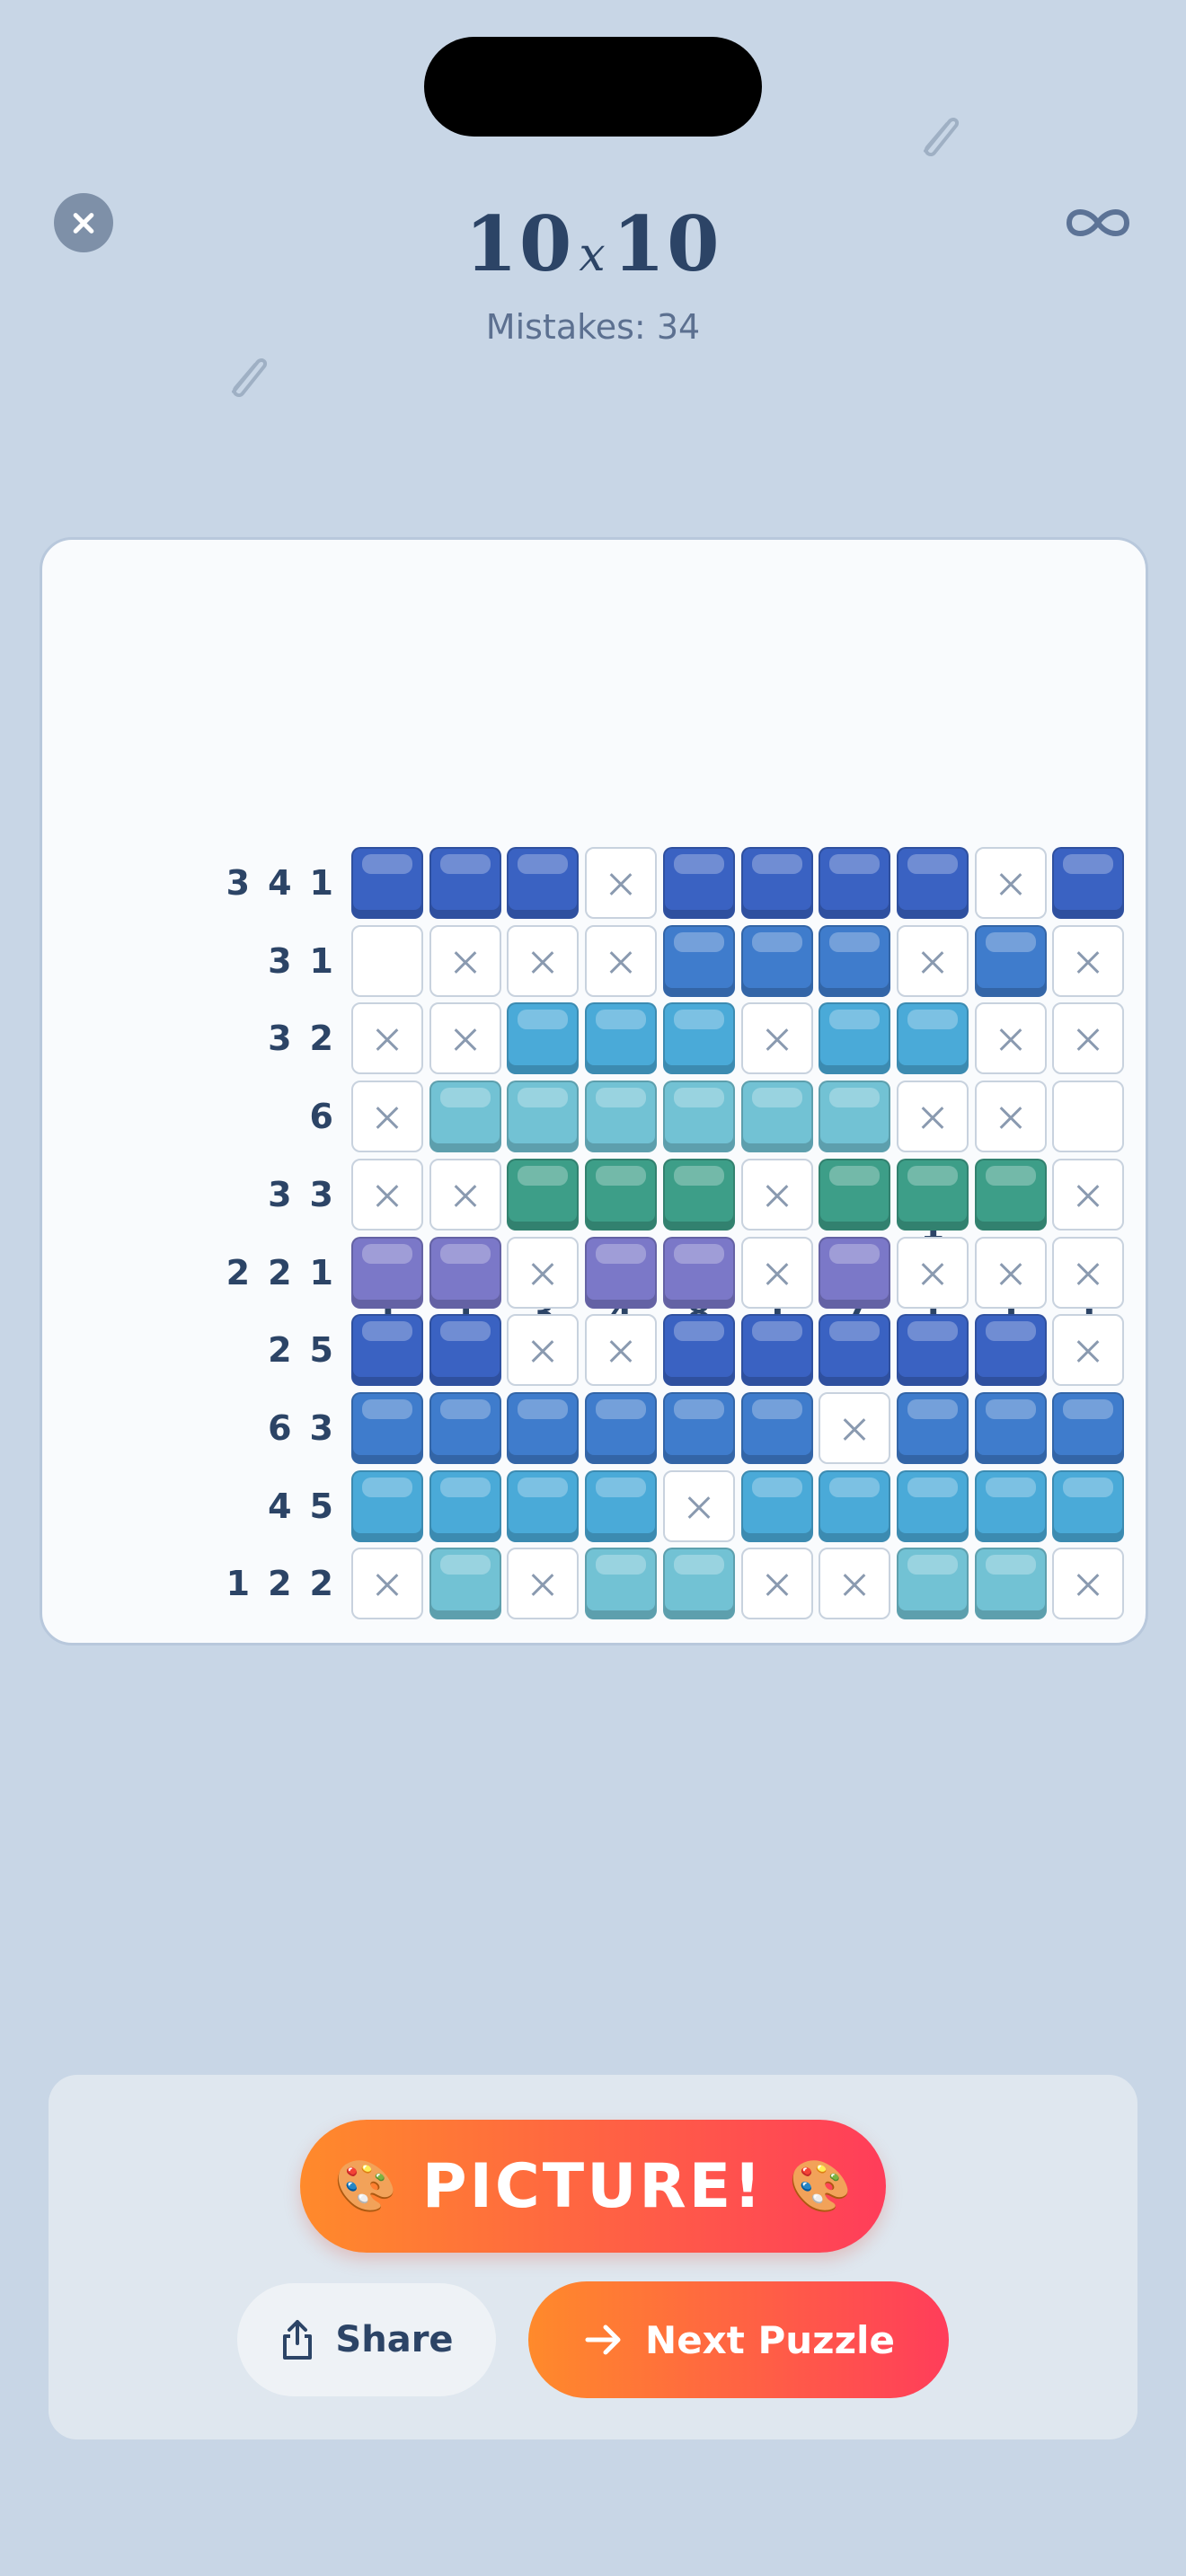  What do you see at coordinates (83, 222) in the screenshot?
I see `close-button` at bounding box center [83, 222].